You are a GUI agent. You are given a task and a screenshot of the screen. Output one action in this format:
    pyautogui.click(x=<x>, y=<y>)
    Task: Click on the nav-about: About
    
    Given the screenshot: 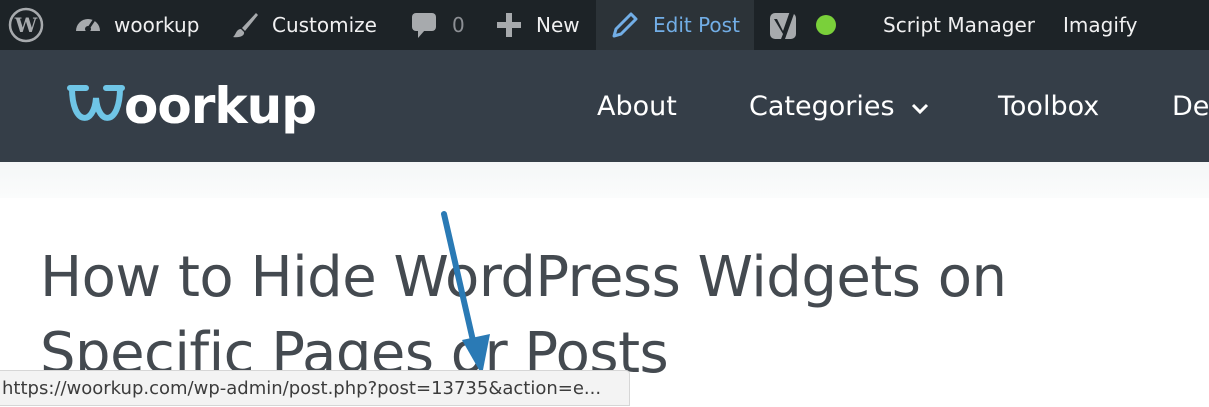 What is the action you would take?
    pyautogui.click(x=637, y=106)
    